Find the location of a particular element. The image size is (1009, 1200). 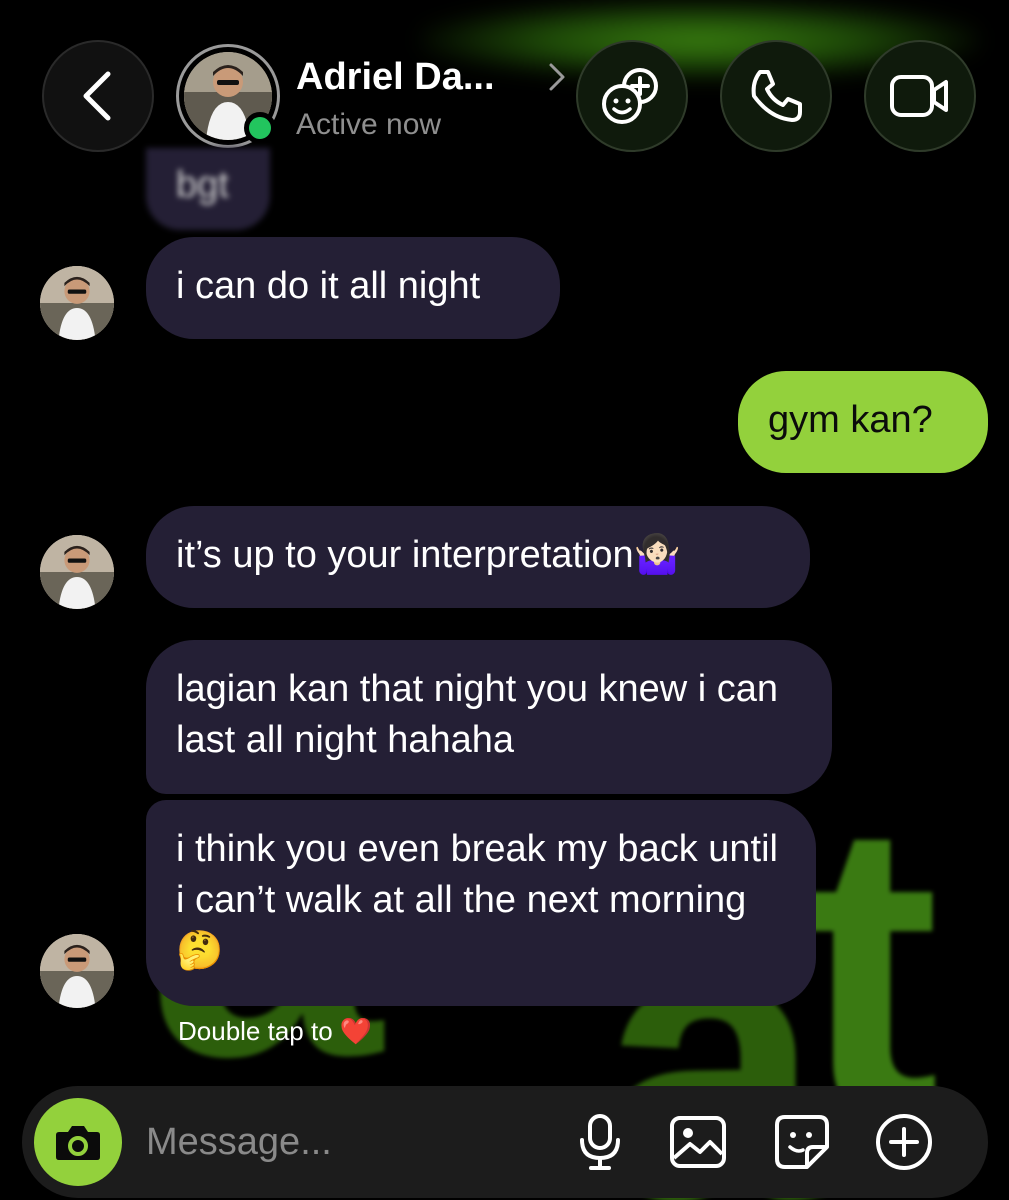

sticker-icon is located at coordinates (802, 1142).